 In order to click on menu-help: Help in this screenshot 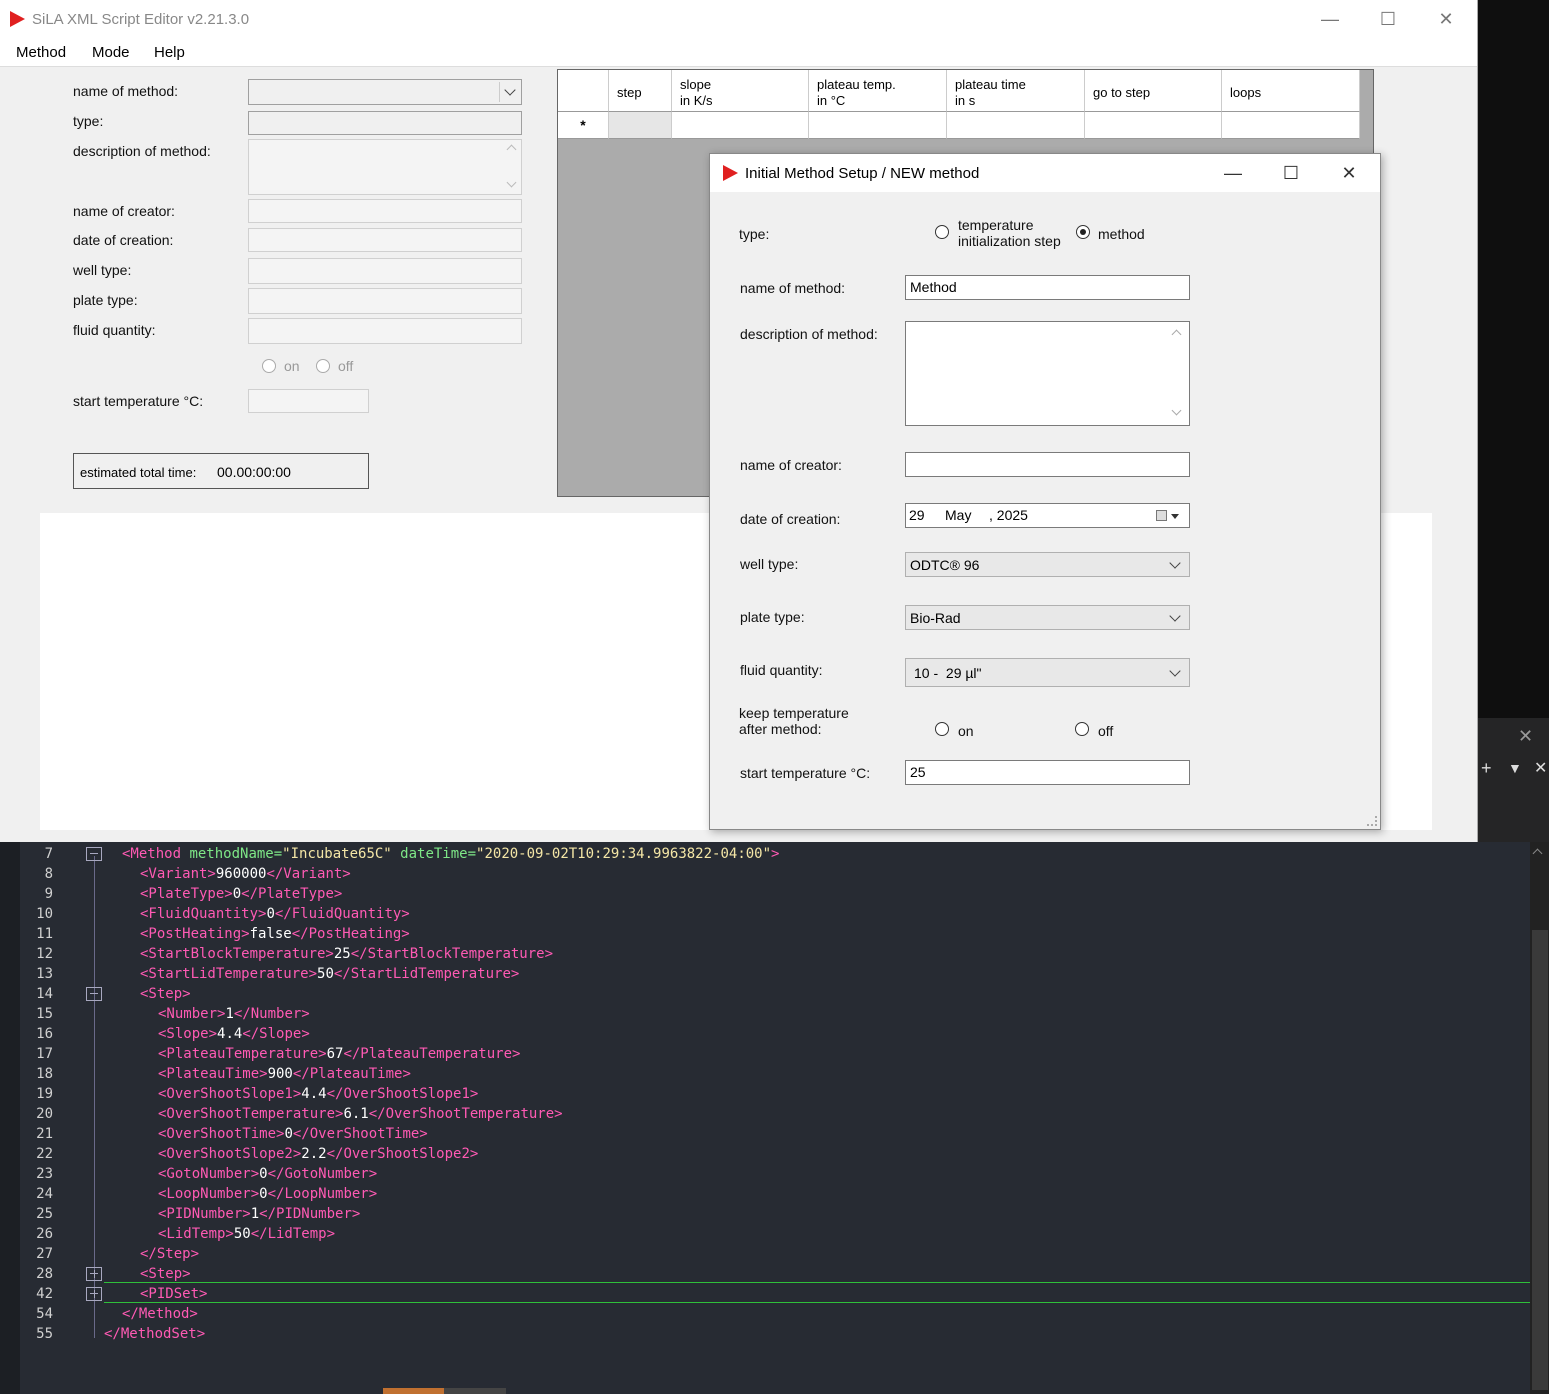, I will do `click(169, 52)`.